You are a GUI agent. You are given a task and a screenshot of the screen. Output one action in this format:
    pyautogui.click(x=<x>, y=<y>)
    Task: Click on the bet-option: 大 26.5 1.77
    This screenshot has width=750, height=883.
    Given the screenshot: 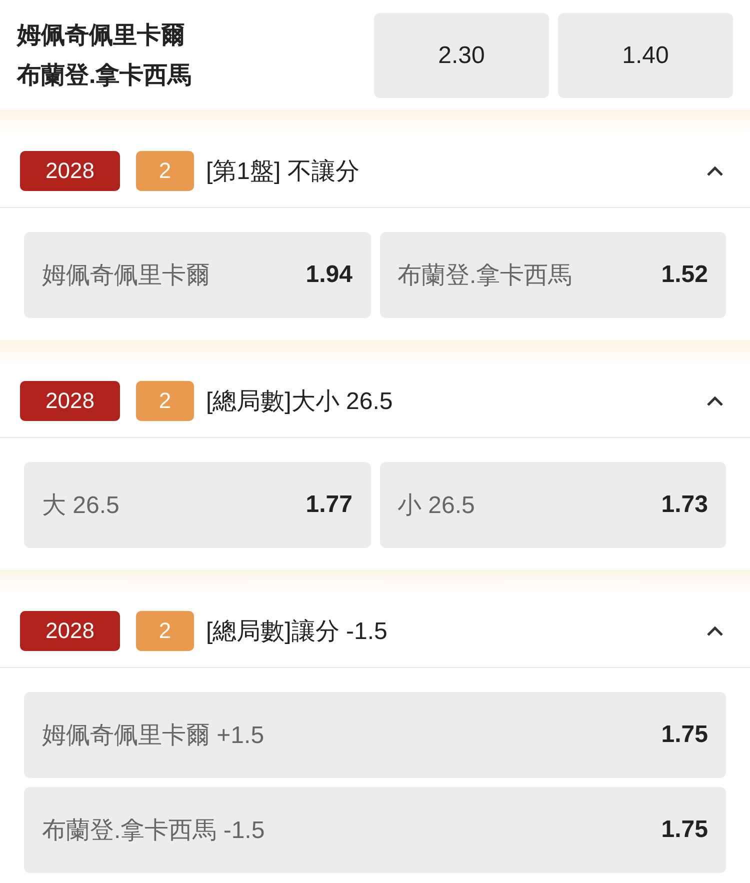 What is the action you would take?
    pyautogui.click(x=197, y=505)
    